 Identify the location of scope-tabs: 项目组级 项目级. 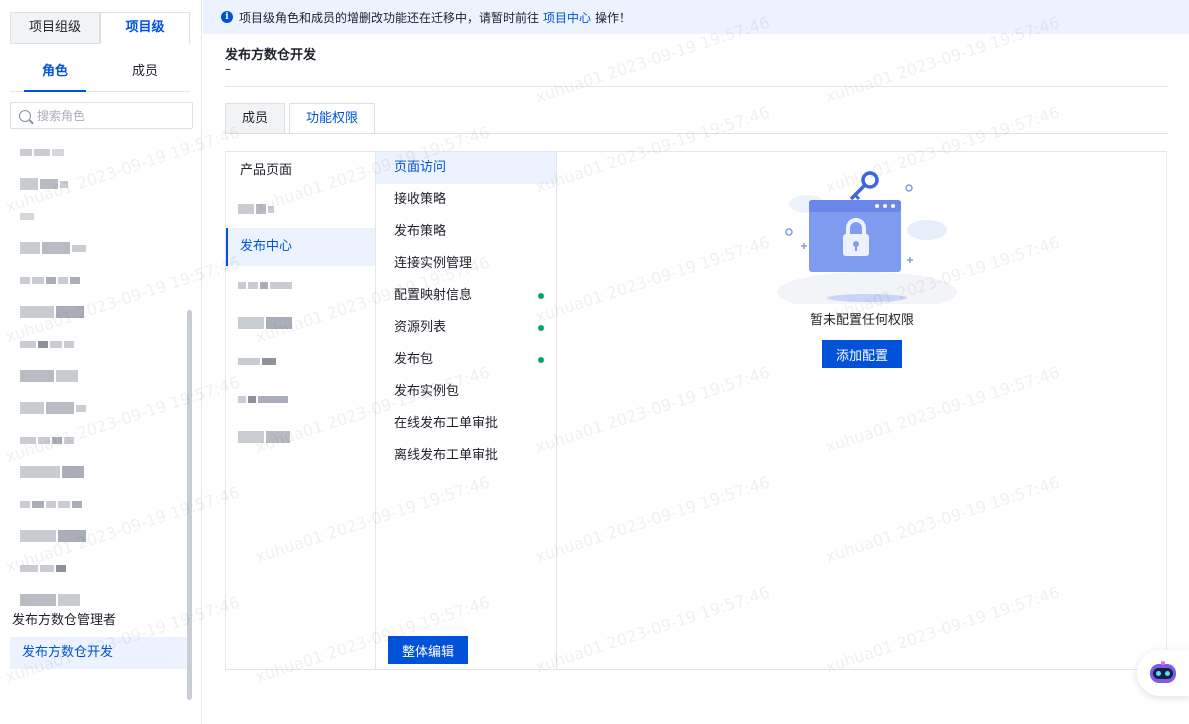
(100, 28).